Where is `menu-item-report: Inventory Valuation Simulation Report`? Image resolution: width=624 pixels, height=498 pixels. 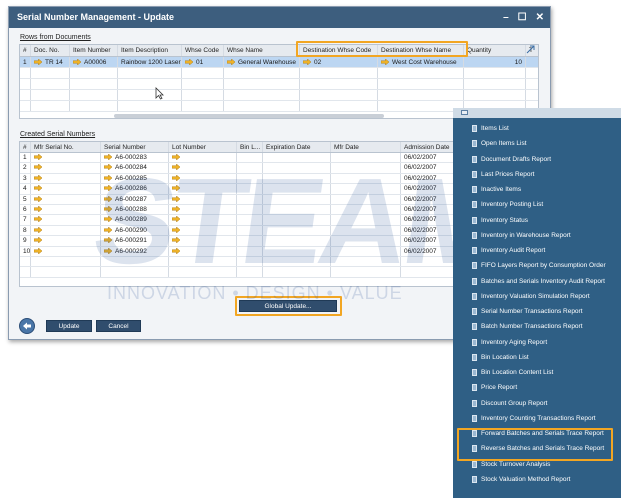 menu-item-report: Inventory Valuation Simulation Report is located at coordinates (537, 297).